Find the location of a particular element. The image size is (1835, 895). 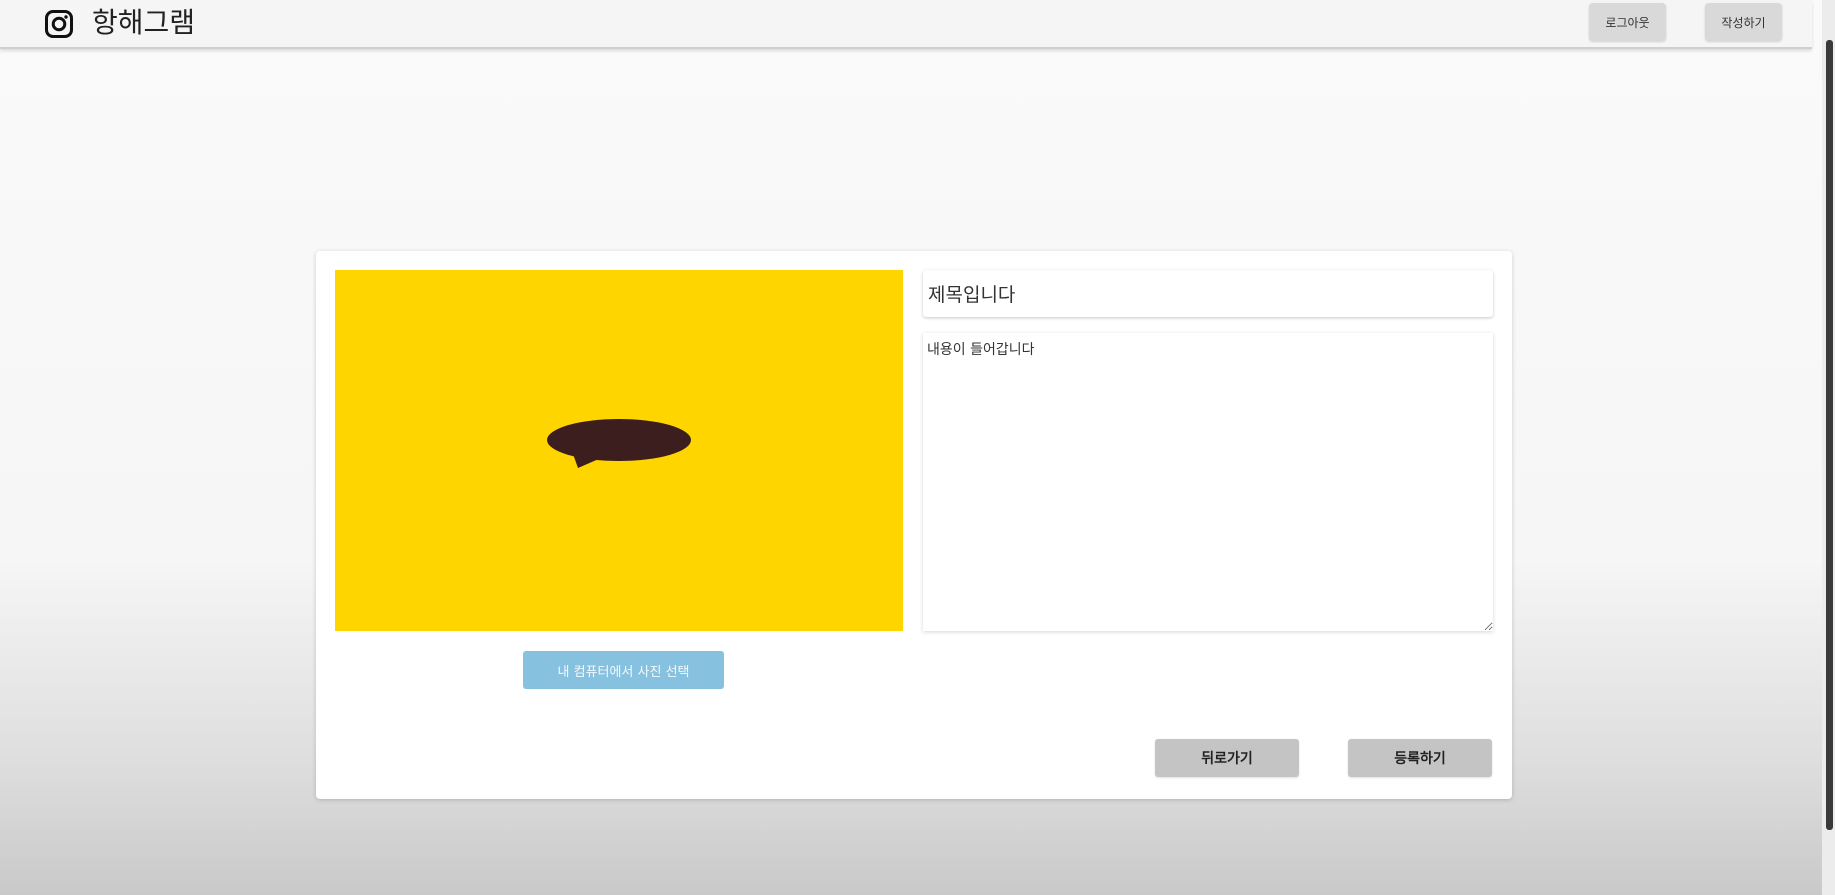

logout-button: 로그아웃 is located at coordinates (1627, 22).